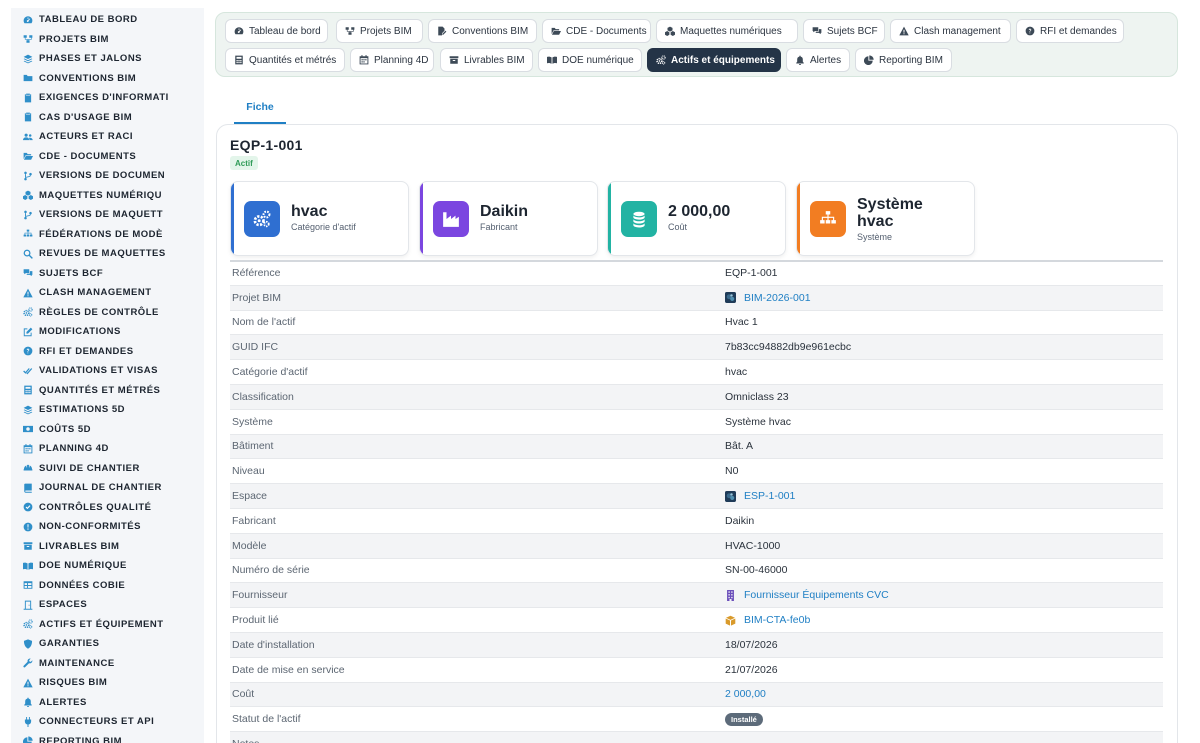 This screenshot has width=1200, height=743. What do you see at coordinates (817, 31) in the screenshot?
I see `comments-icon` at bounding box center [817, 31].